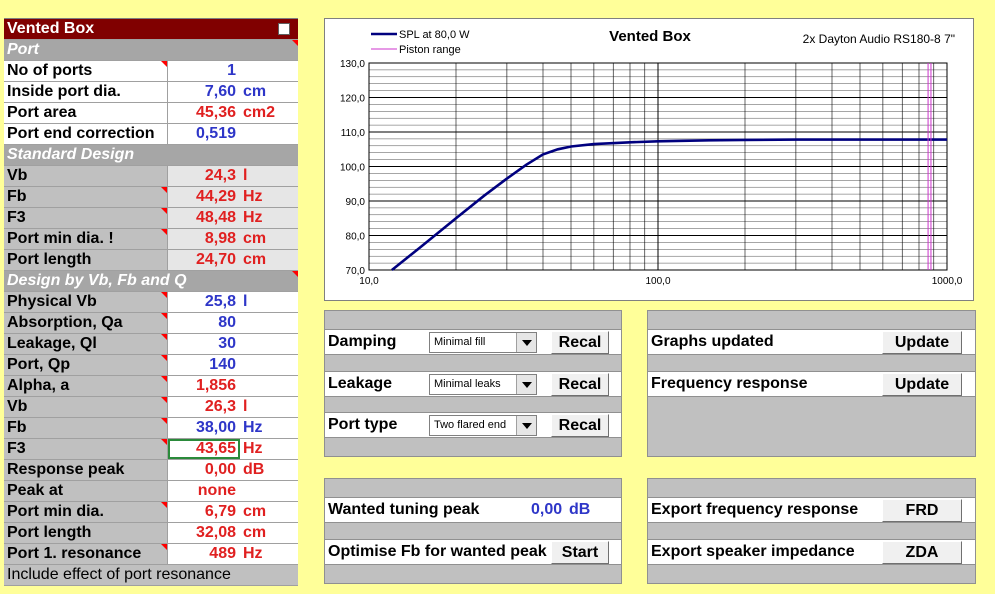 This screenshot has width=995, height=594. What do you see at coordinates (220, 175) in the screenshot?
I see `row-value: 24,3` at bounding box center [220, 175].